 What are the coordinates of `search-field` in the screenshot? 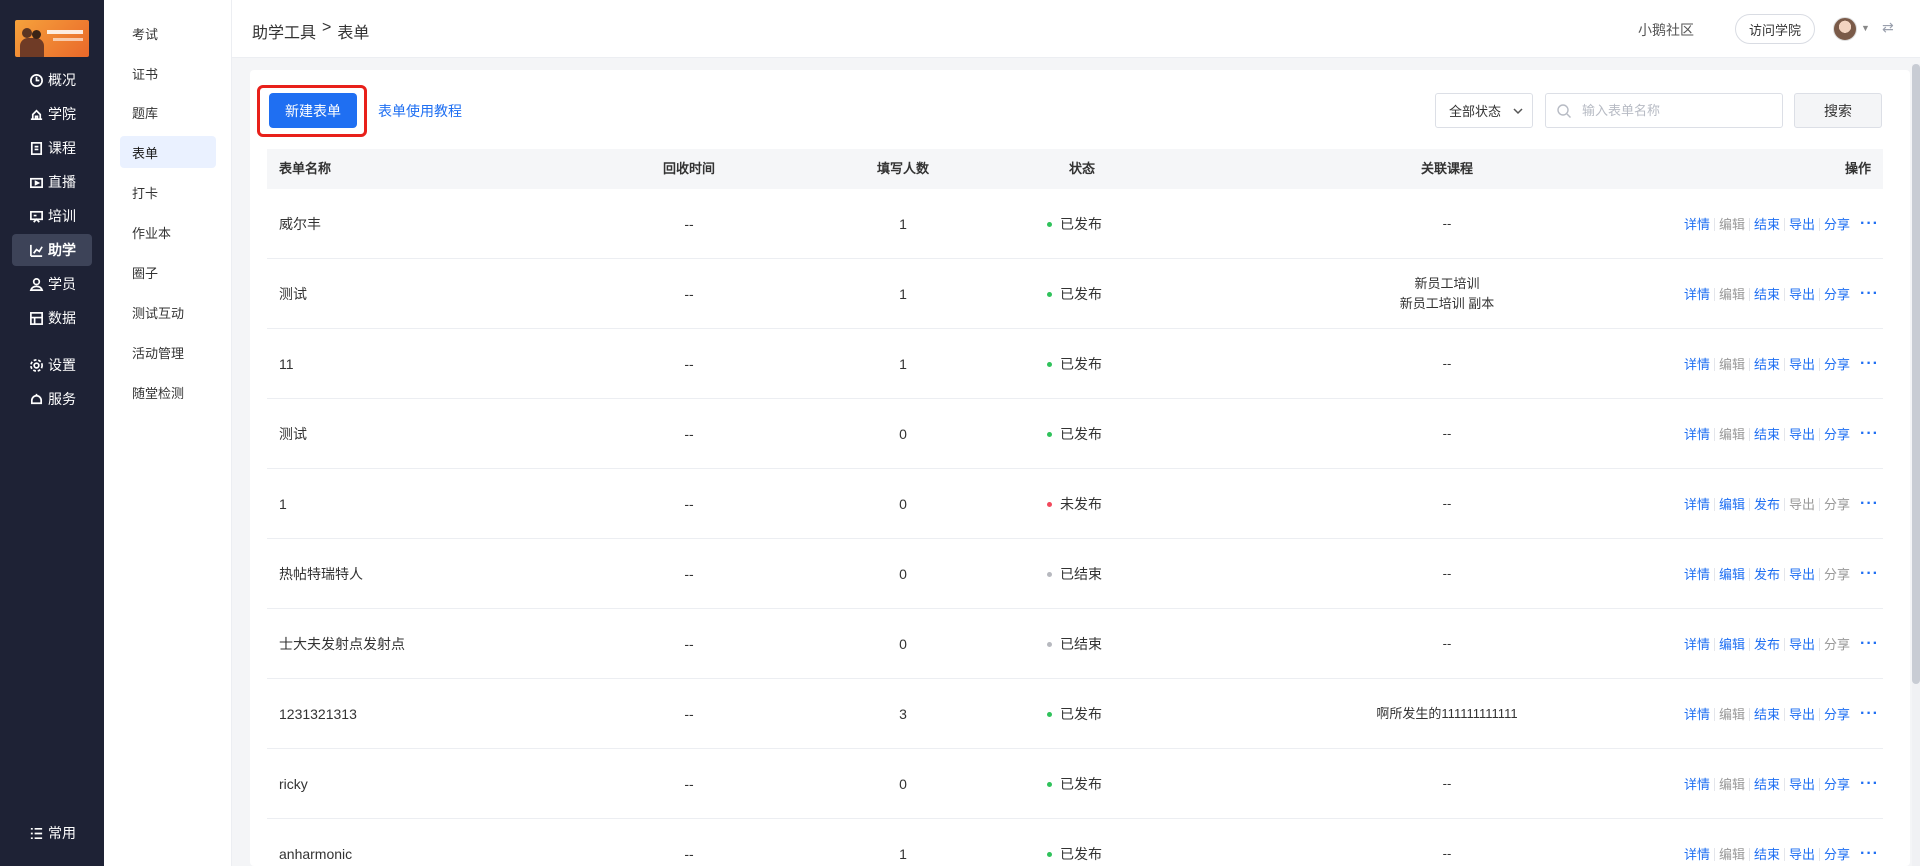 It's located at (1664, 110).